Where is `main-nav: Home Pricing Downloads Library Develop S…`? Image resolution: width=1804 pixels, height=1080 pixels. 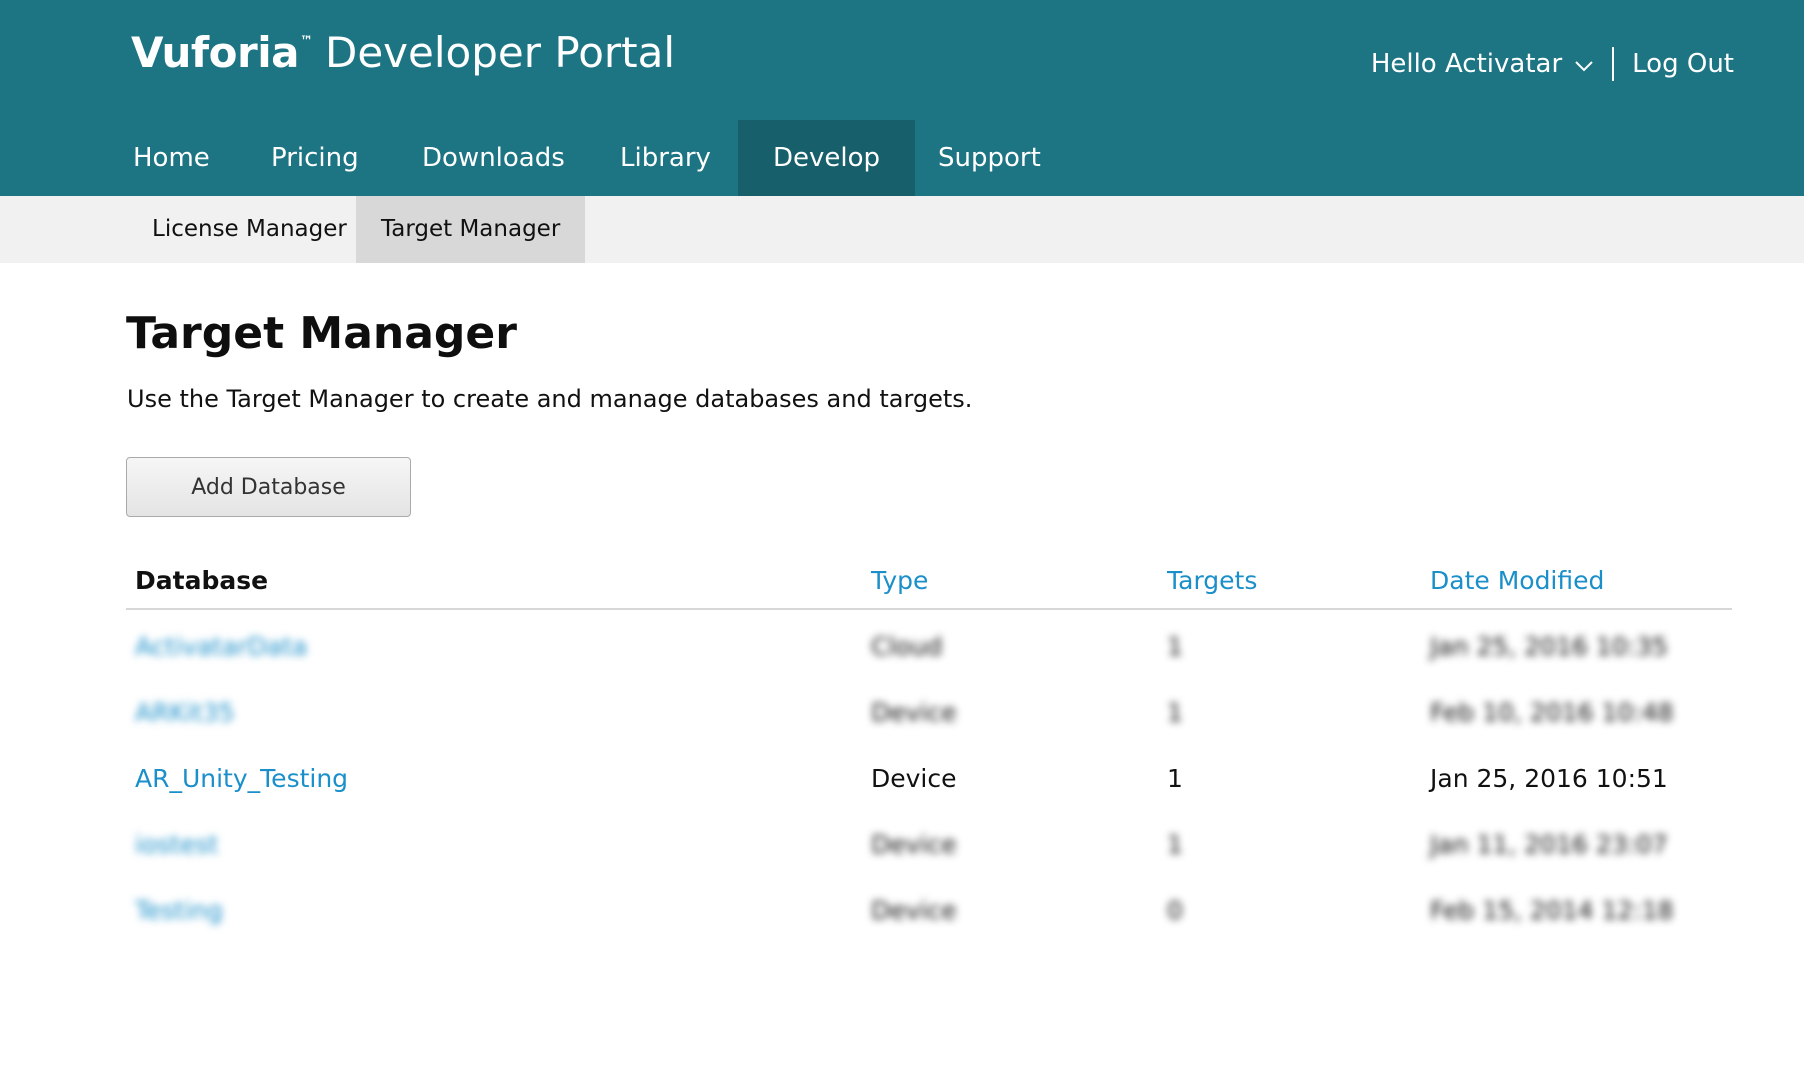
main-nav: Home Pricing Downloads Library Develop S… is located at coordinates (902, 158).